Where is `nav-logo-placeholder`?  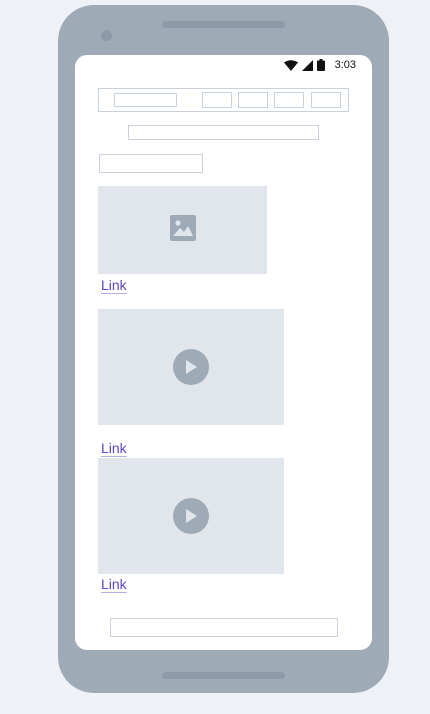 nav-logo-placeholder is located at coordinates (145, 100).